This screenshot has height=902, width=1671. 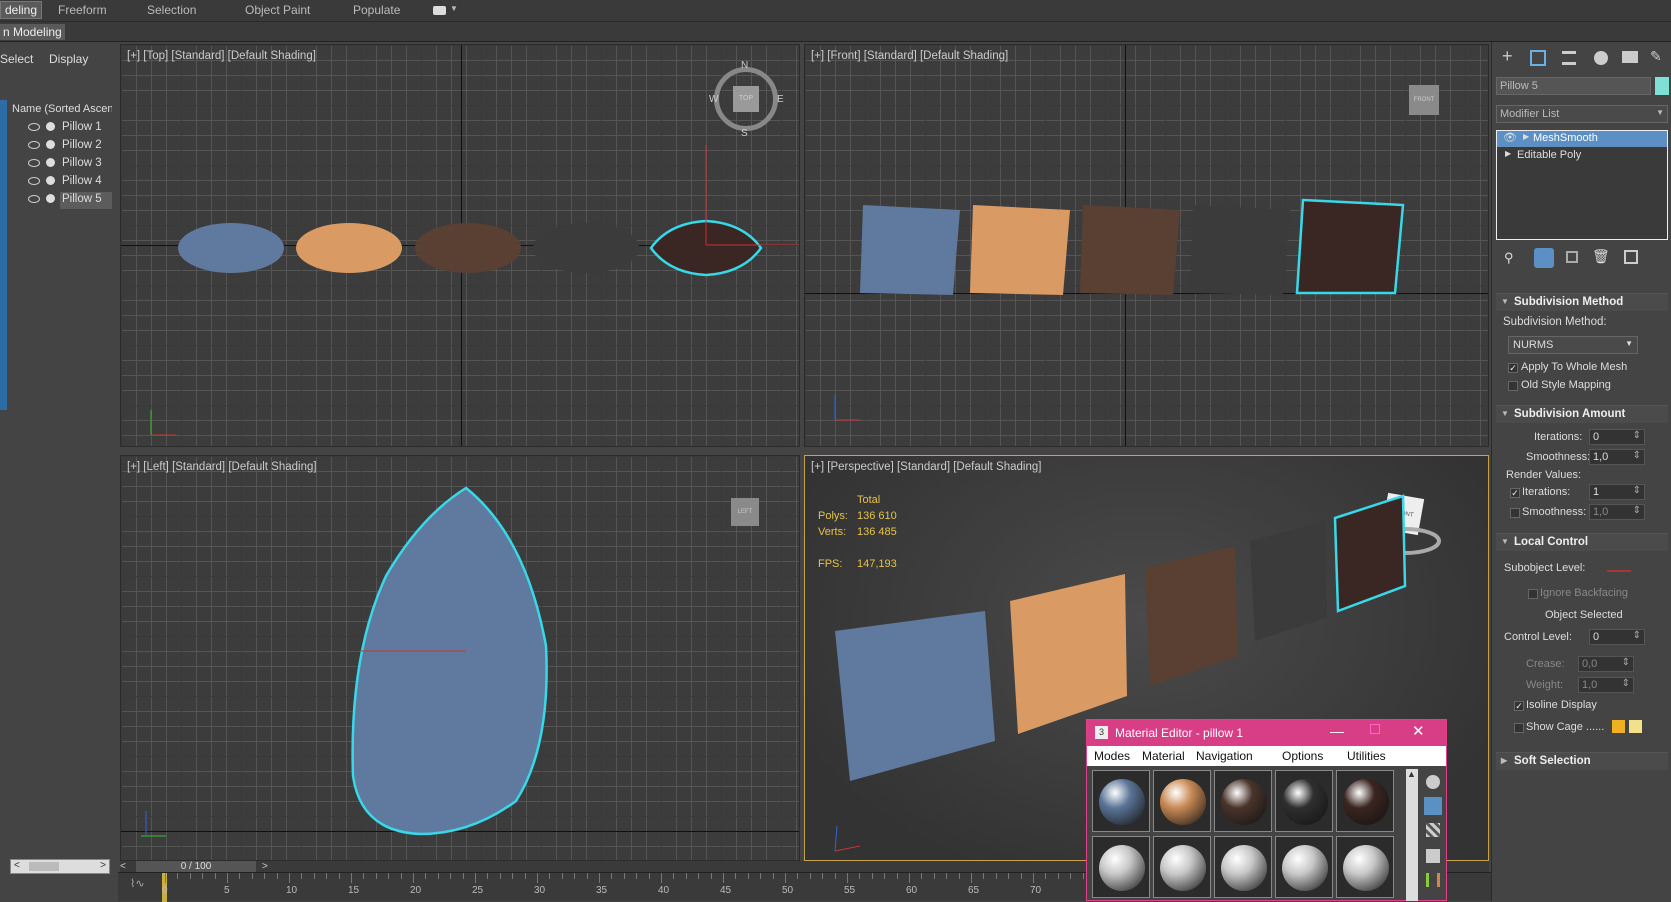 What do you see at coordinates (1370, 553) in the screenshot?
I see `pillow-5-selected` at bounding box center [1370, 553].